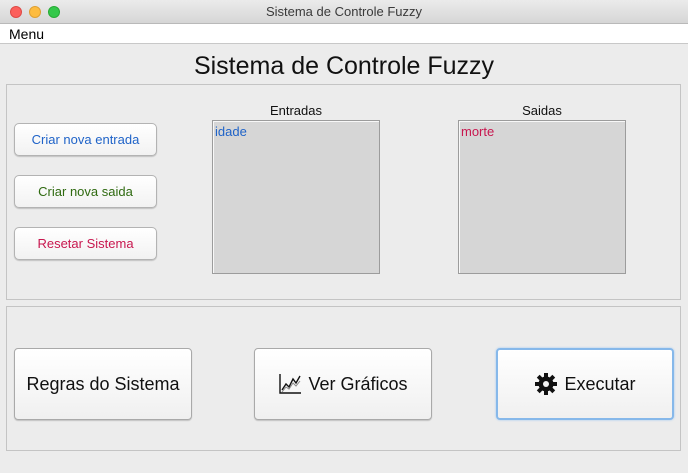 This screenshot has height=473, width=688. What do you see at coordinates (477, 131) in the screenshot?
I see `output-list-item: morte` at bounding box center [477, 131].